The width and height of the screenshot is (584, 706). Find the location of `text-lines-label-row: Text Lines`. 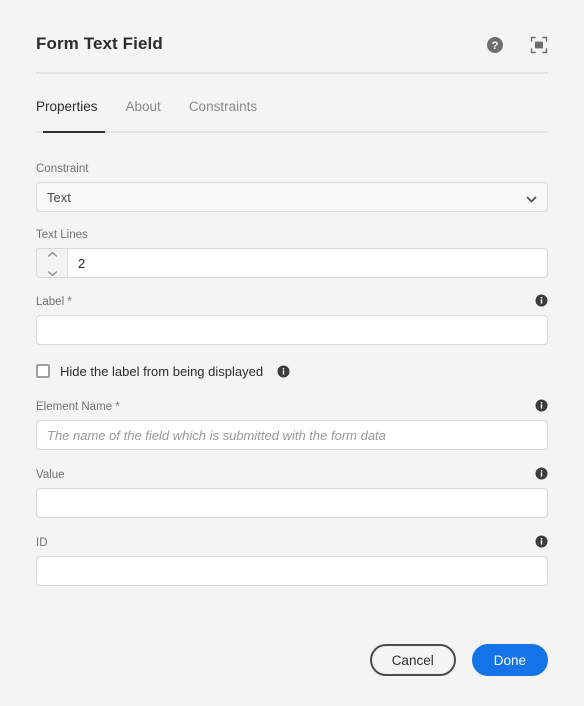

text-lines-label-row: Text Lines is located at coordinates (292, 235).